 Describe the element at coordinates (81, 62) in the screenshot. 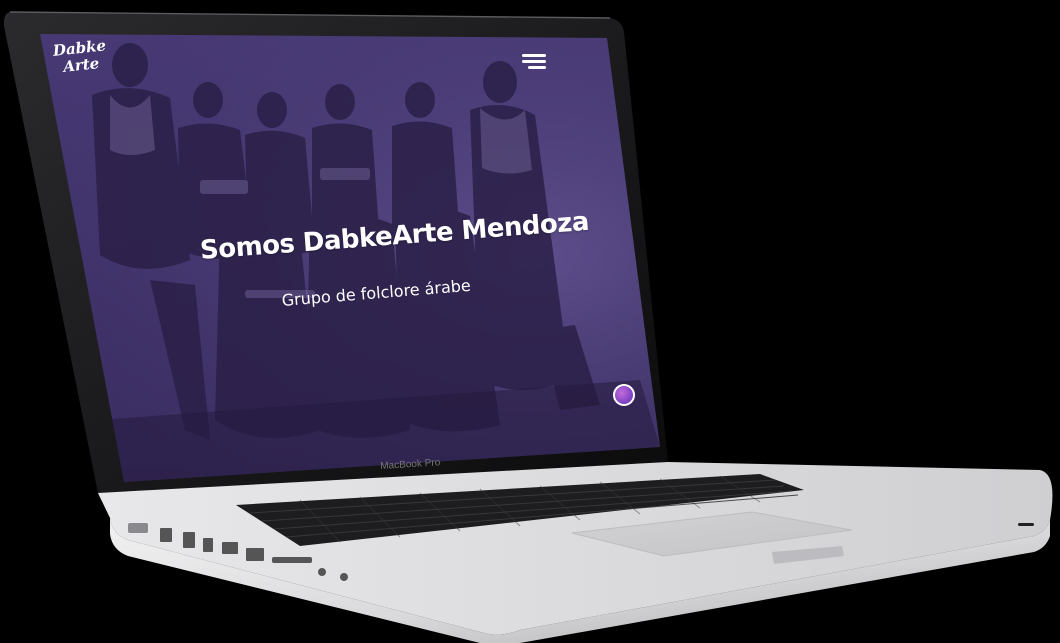

I see `site-logo: Dabke Arte` at that location.